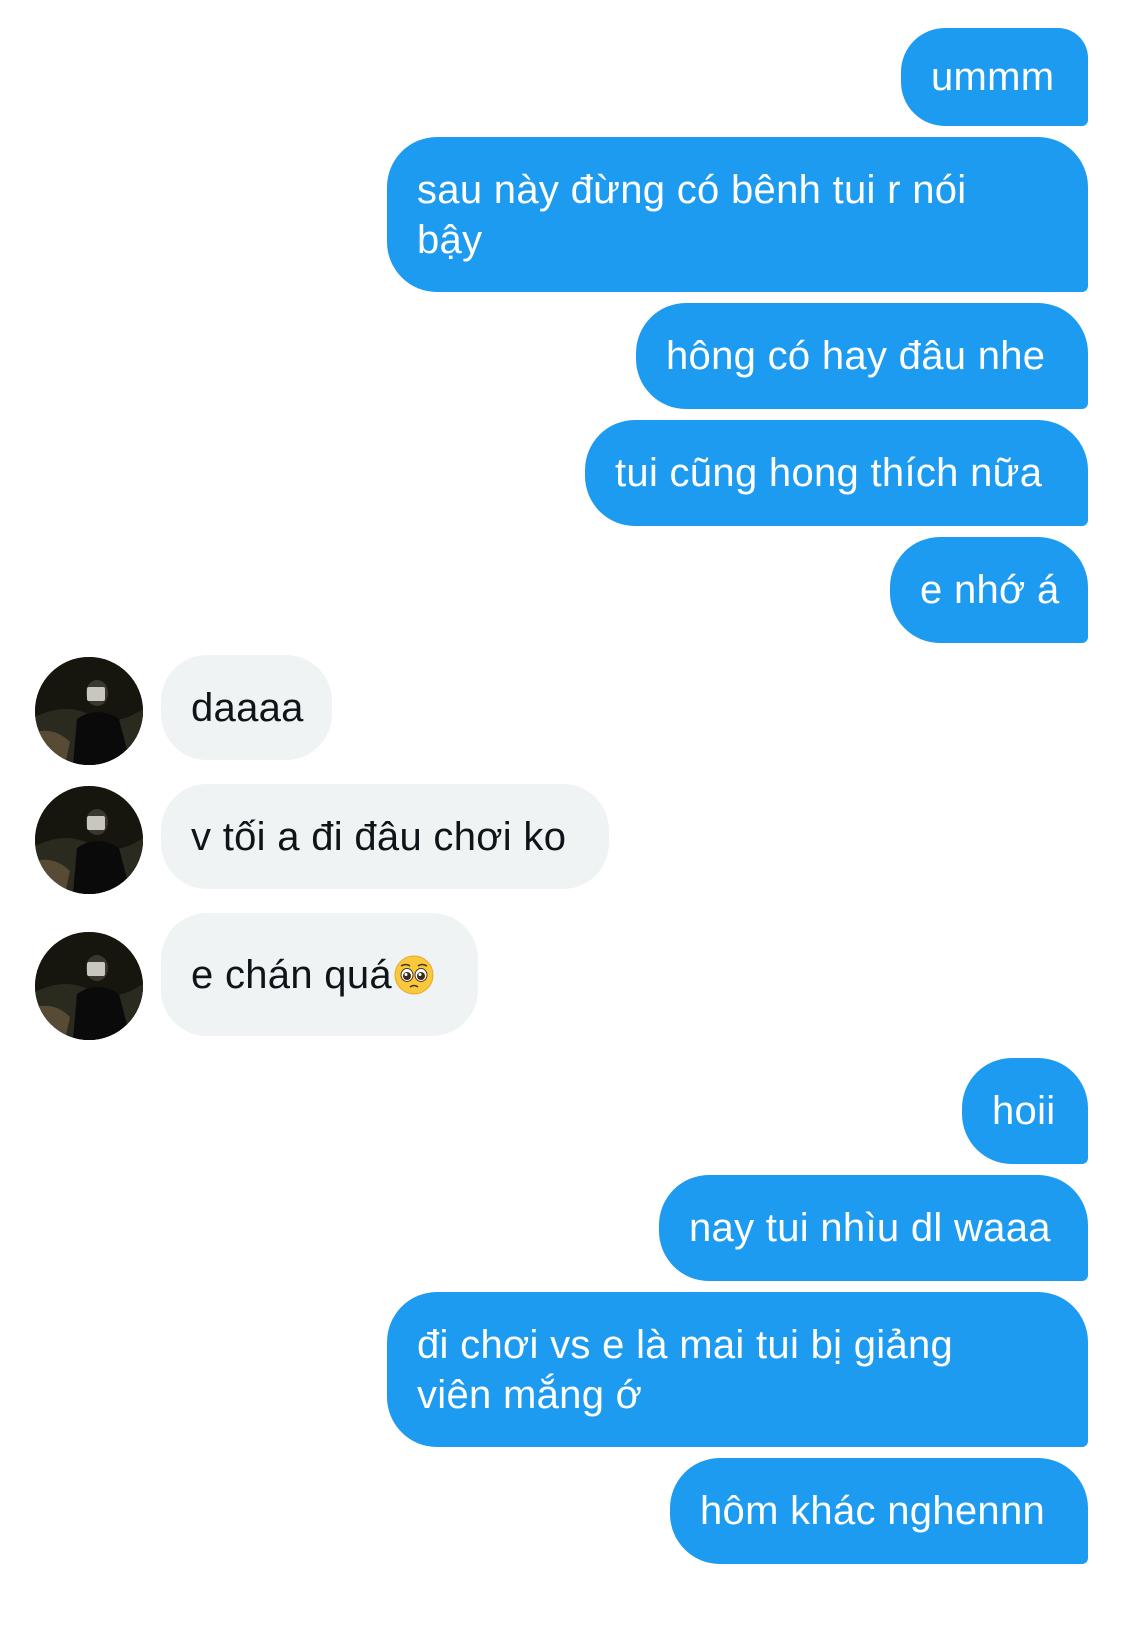 The height and width of the screenshot is (1645, 1125). I want to click on message-bubble-received: daaaa, so click(246, 707).